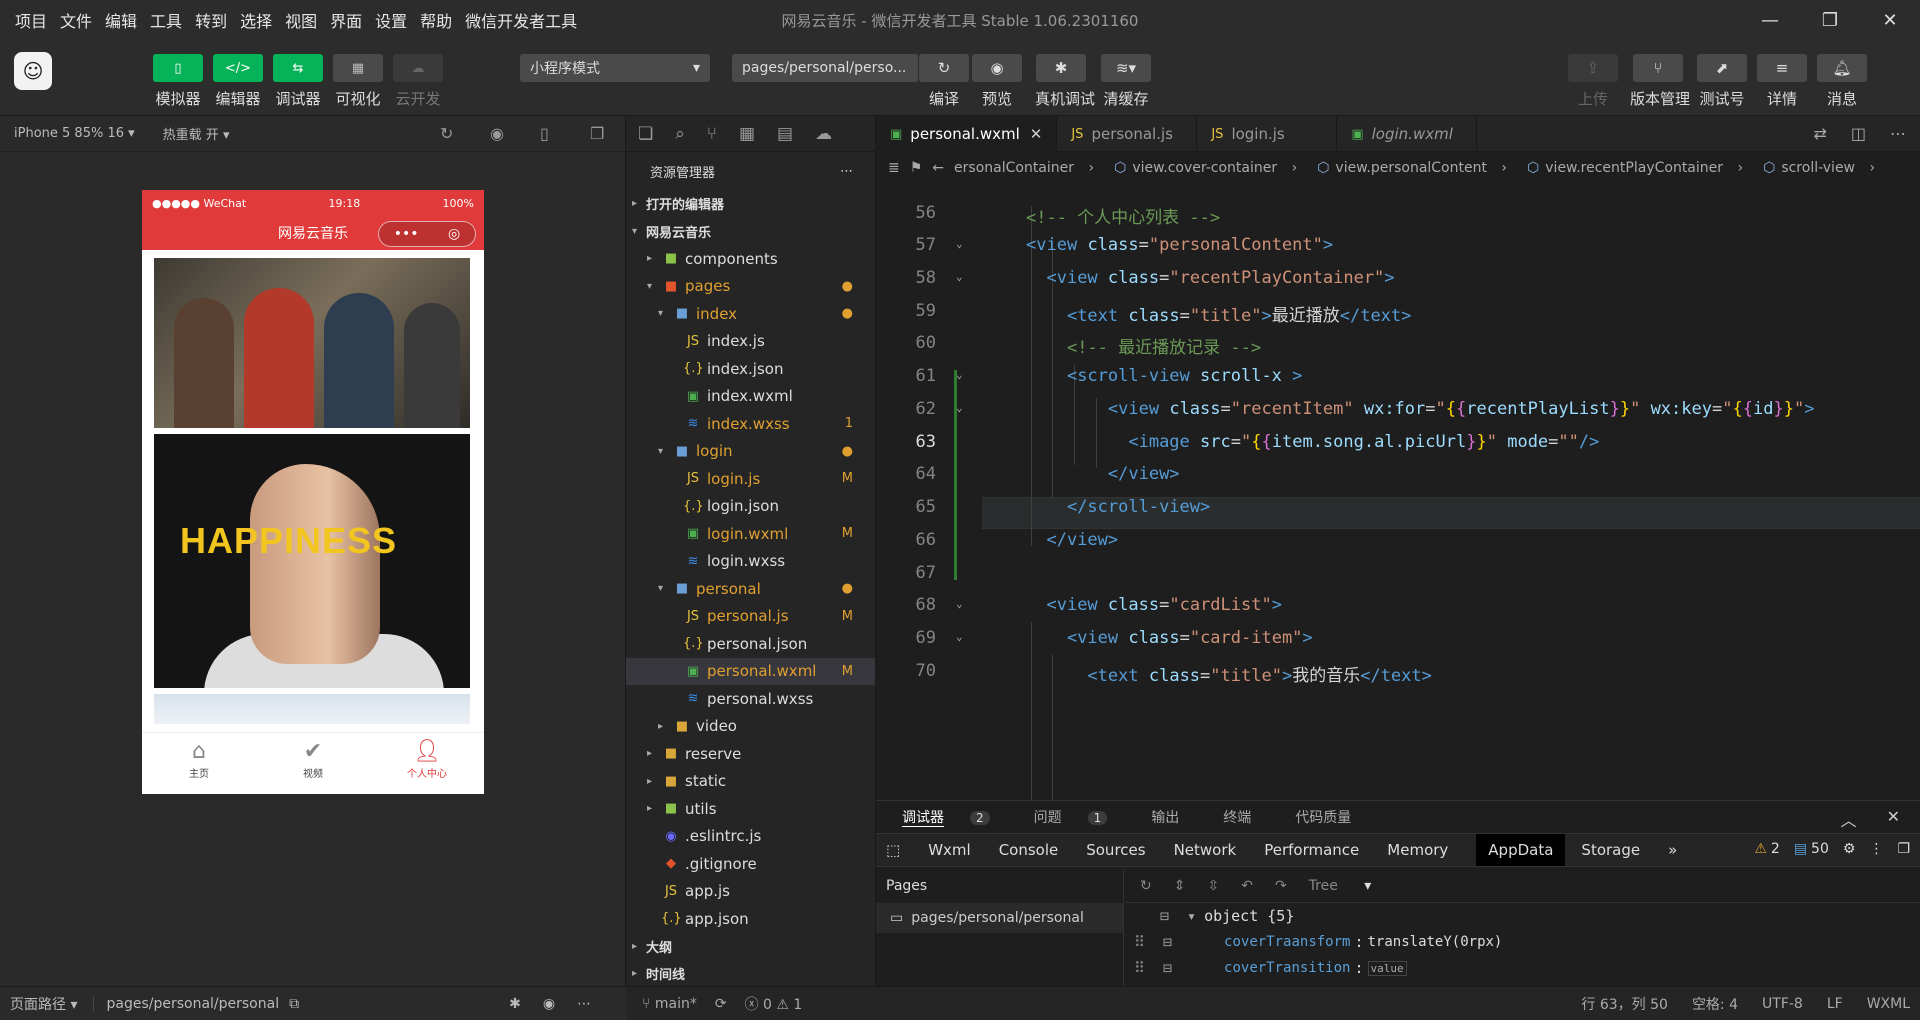 The width and height of the screenshot is (1920, 1020). What do you see at coordinates (358, 81) in the screenshot?
I see `visual-button: ▦ 可视化` at bounding box center [358, 81].